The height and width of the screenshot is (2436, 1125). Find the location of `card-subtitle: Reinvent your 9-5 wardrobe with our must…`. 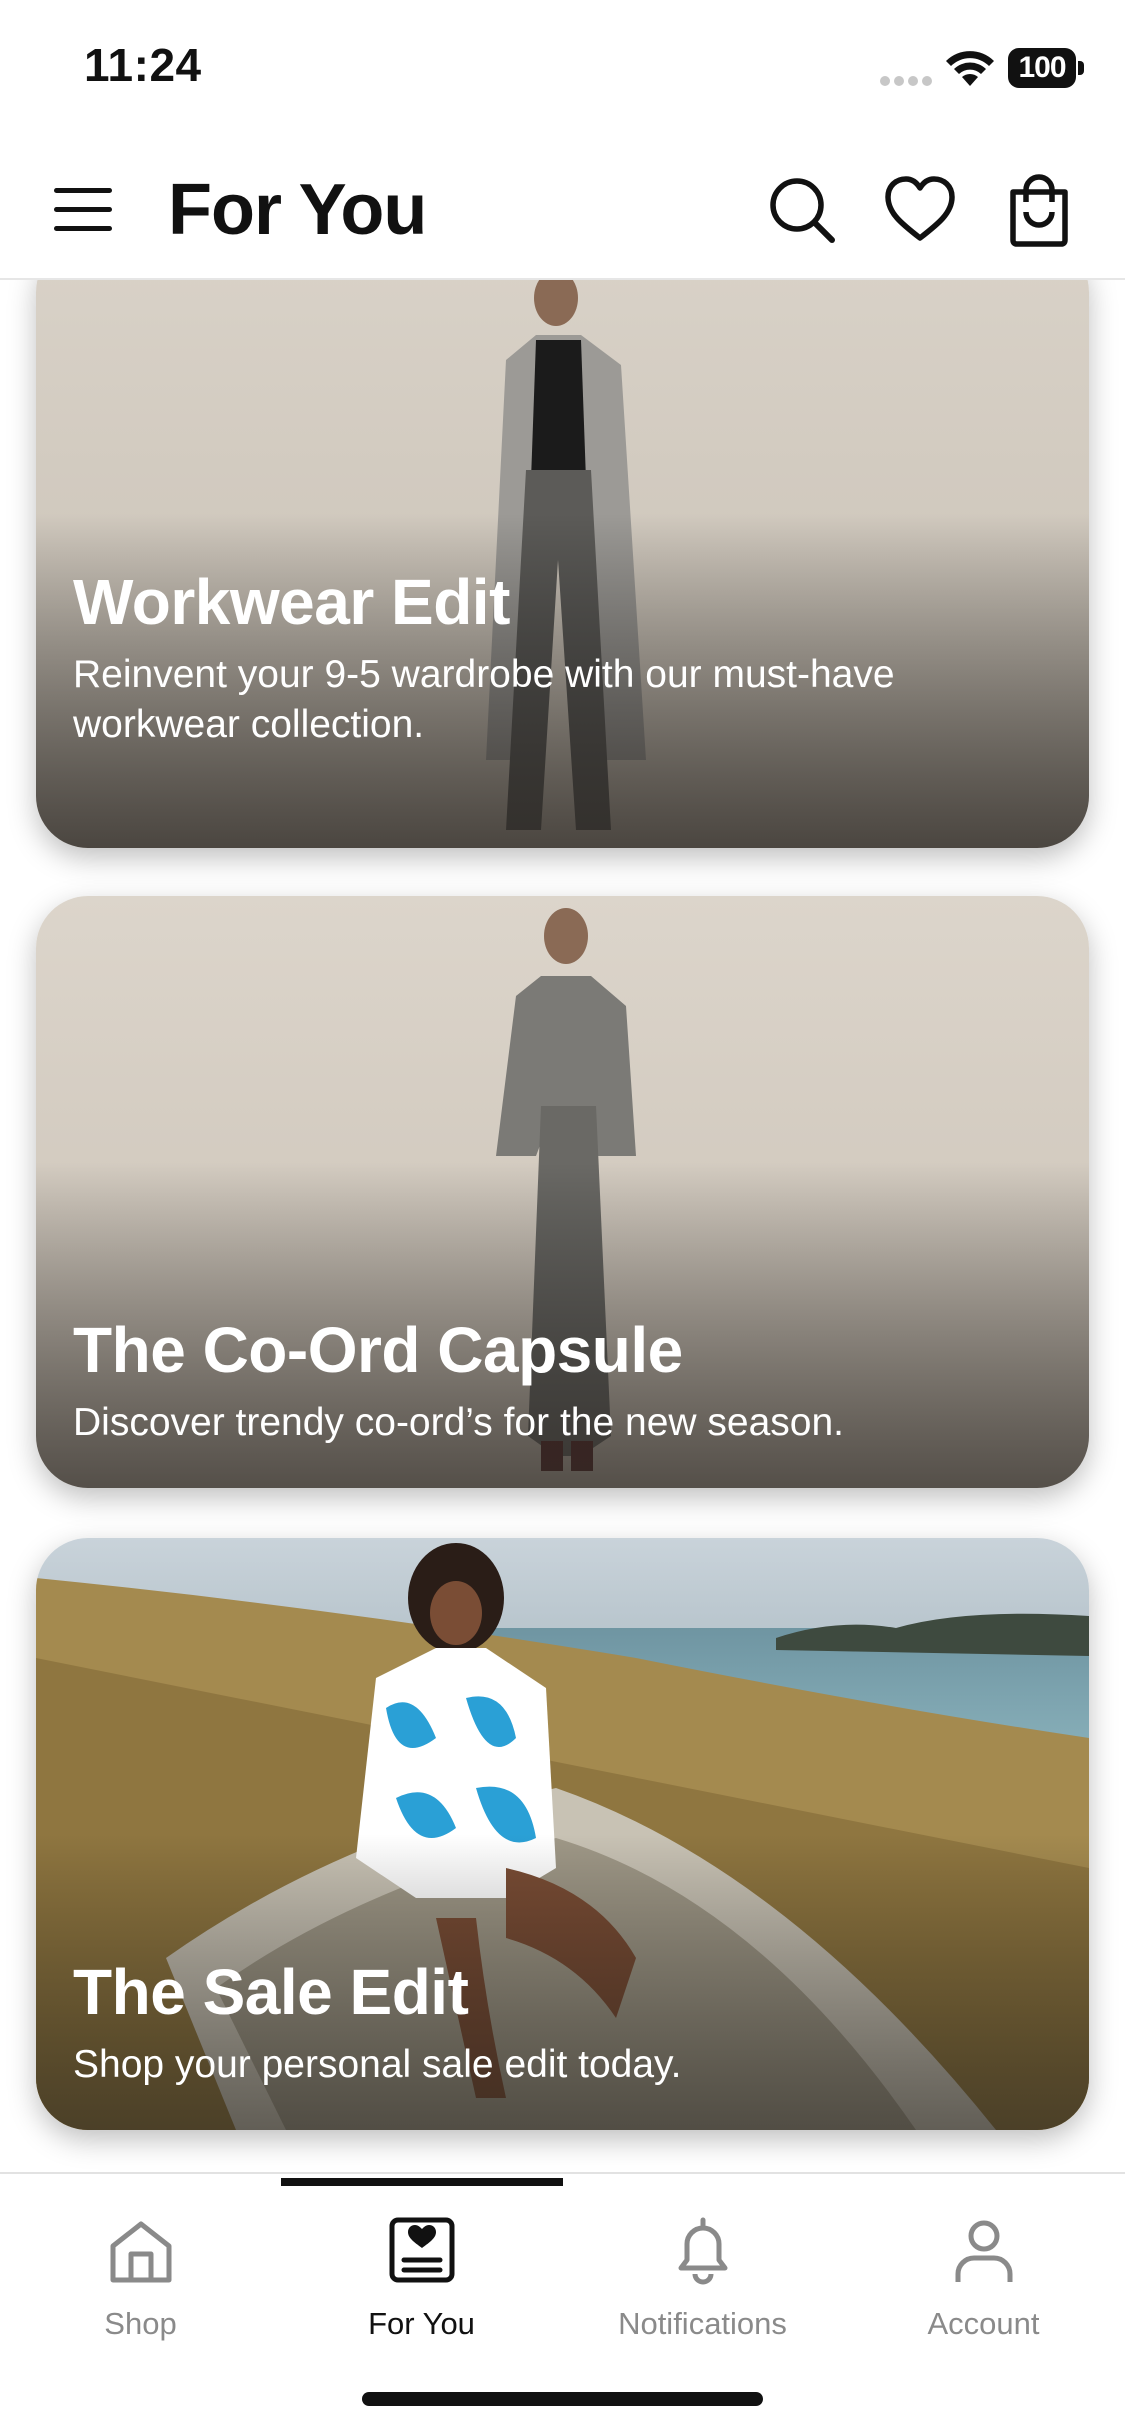

card-subtitle: Reinvent your 9-5 wardrobe with our must… is located at coordinates (484, 699).